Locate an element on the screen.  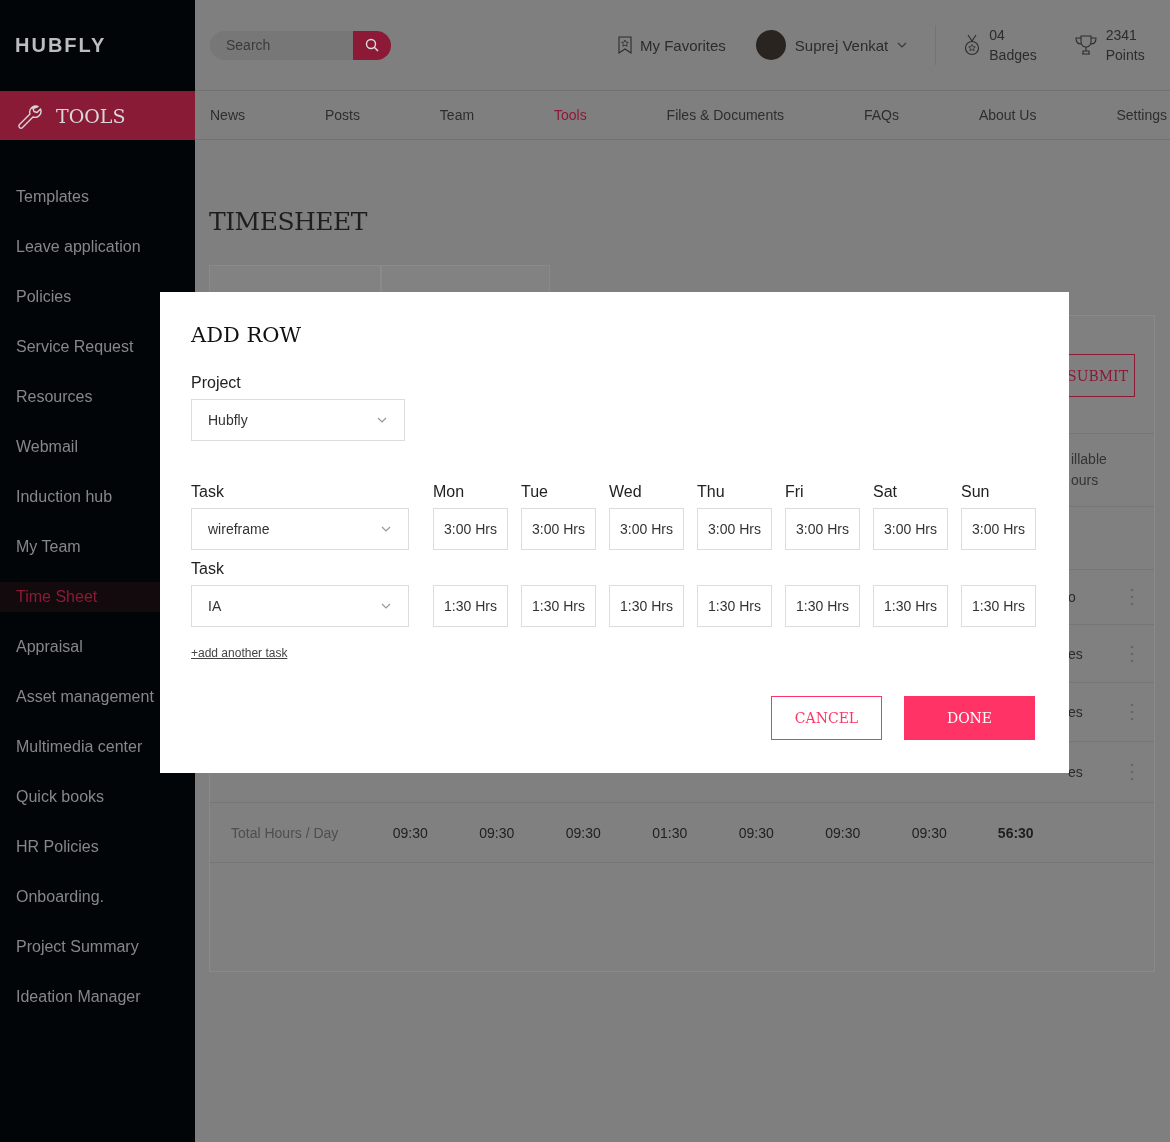
column-header: illable ours is located at coordinates (1089, 470).